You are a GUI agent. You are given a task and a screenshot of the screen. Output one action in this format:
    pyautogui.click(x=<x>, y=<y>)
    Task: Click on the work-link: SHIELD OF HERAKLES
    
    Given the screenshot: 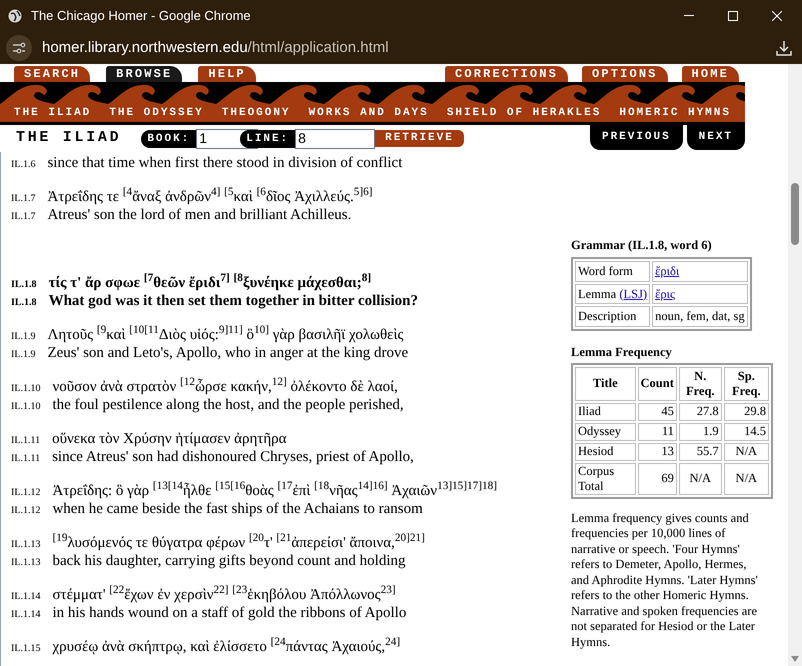 What is the action you would take?
    pyautogui.click(x=524, y=113)
    